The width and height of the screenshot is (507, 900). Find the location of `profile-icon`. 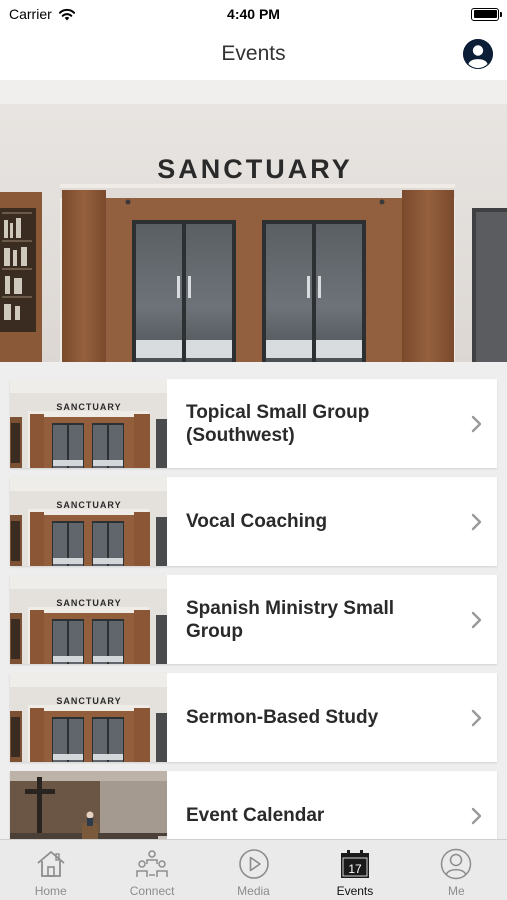

profile-icon is located at coordinates (478, 54).